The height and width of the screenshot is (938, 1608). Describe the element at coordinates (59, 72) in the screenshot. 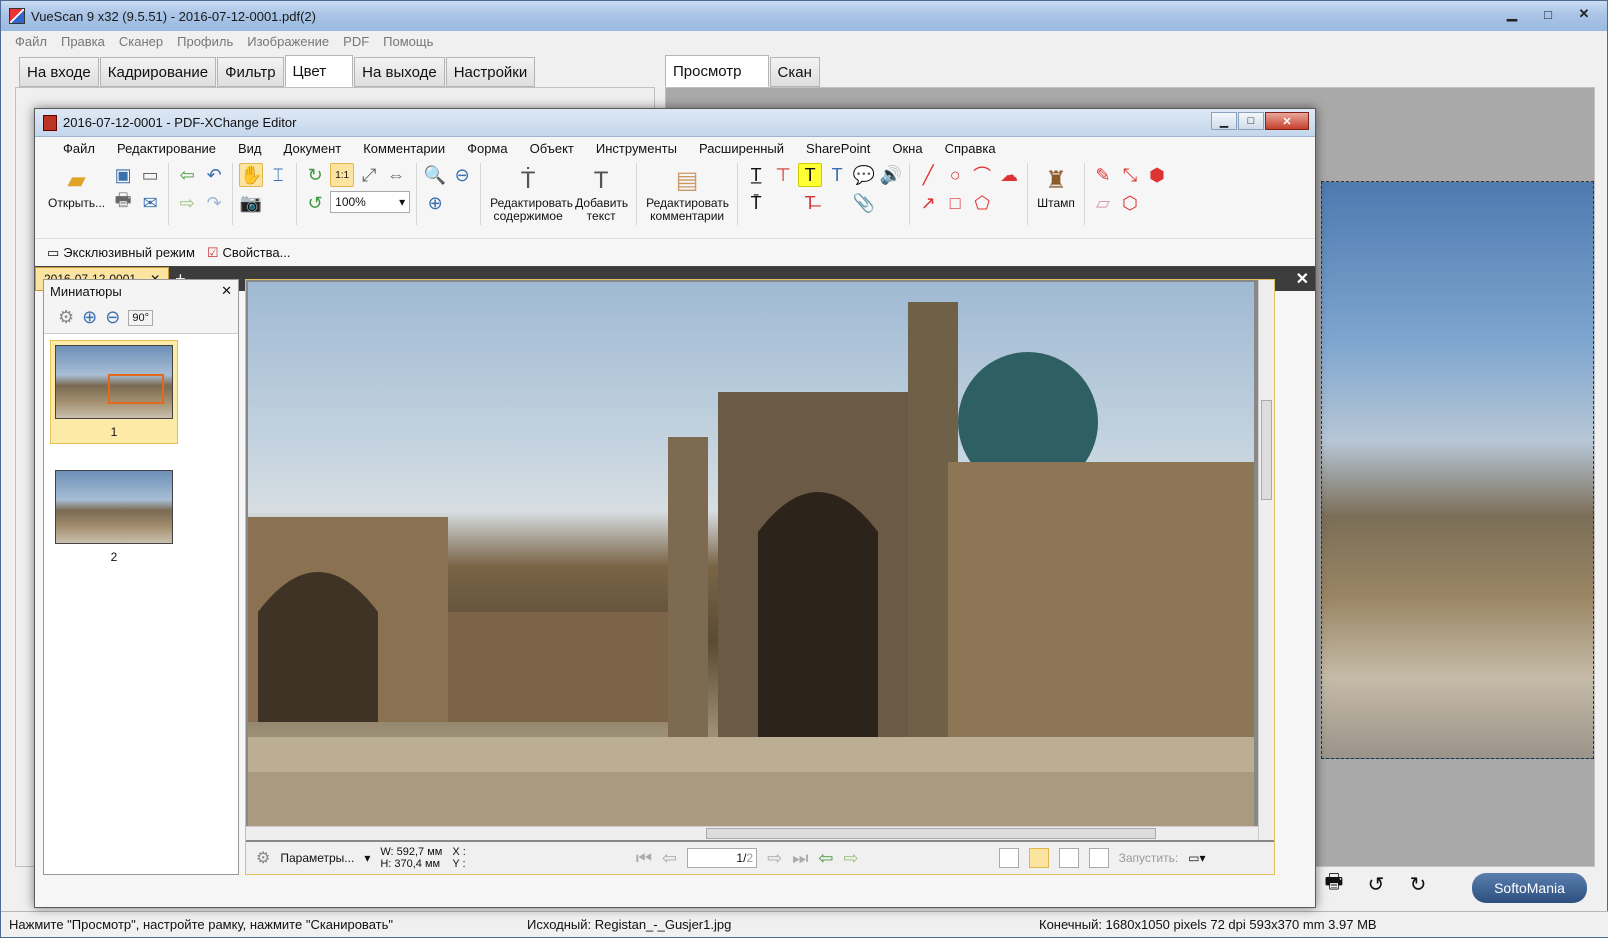

I see `tab-input: На входе` at that location.